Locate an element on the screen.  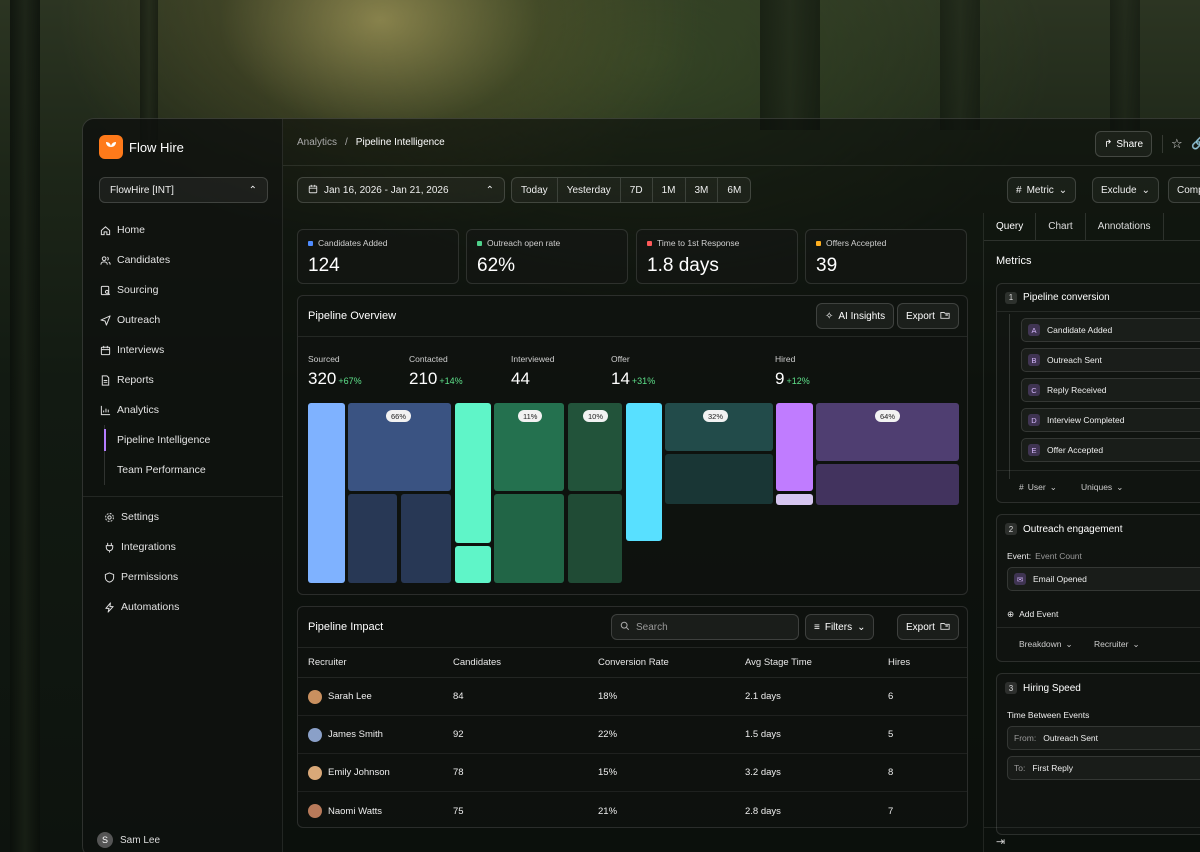
metric-header: 1 Pipeline conversion is located at coordinates (1098, 298).